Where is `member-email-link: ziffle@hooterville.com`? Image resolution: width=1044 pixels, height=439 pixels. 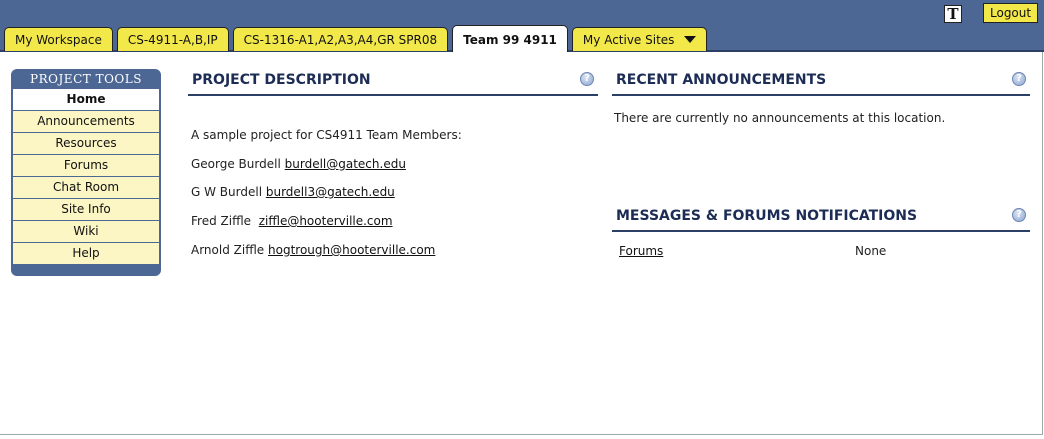 member-email-link: ziffle@hooterville.com is located at coordinates (326, 221).